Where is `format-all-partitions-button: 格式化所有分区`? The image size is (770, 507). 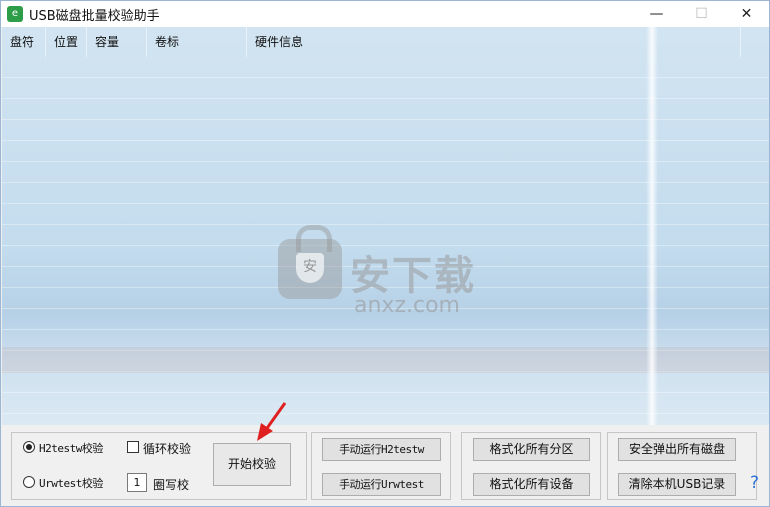
format-all-partitions-button: 格式化所有分区 is located at coordinates (531, 449).